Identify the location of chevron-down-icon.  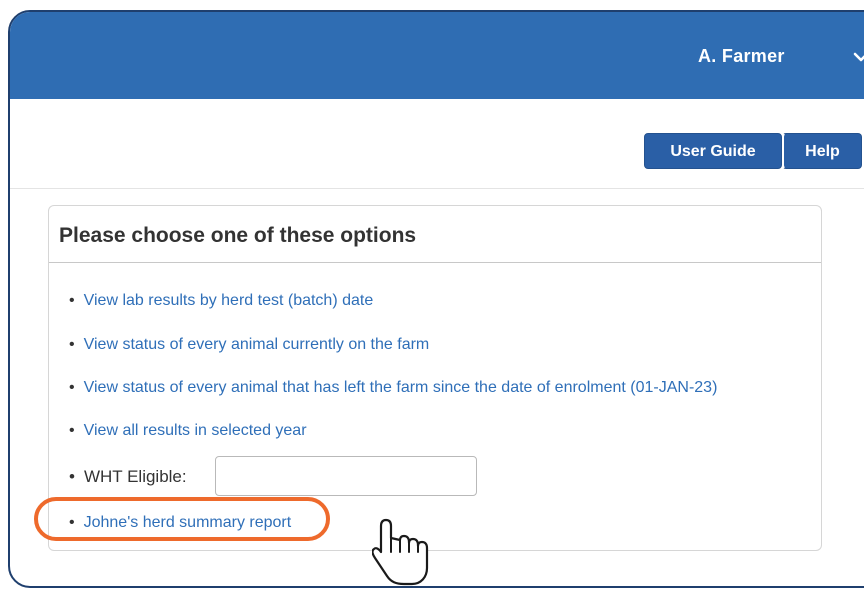
(858, 57).